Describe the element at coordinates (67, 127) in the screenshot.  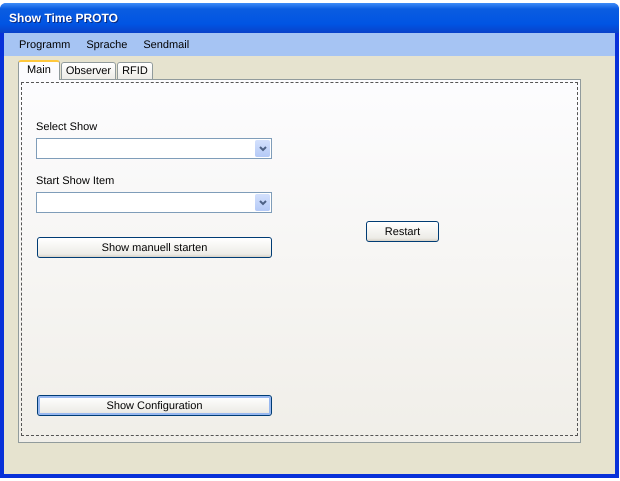
I see `field-label: Select Show` at that location.